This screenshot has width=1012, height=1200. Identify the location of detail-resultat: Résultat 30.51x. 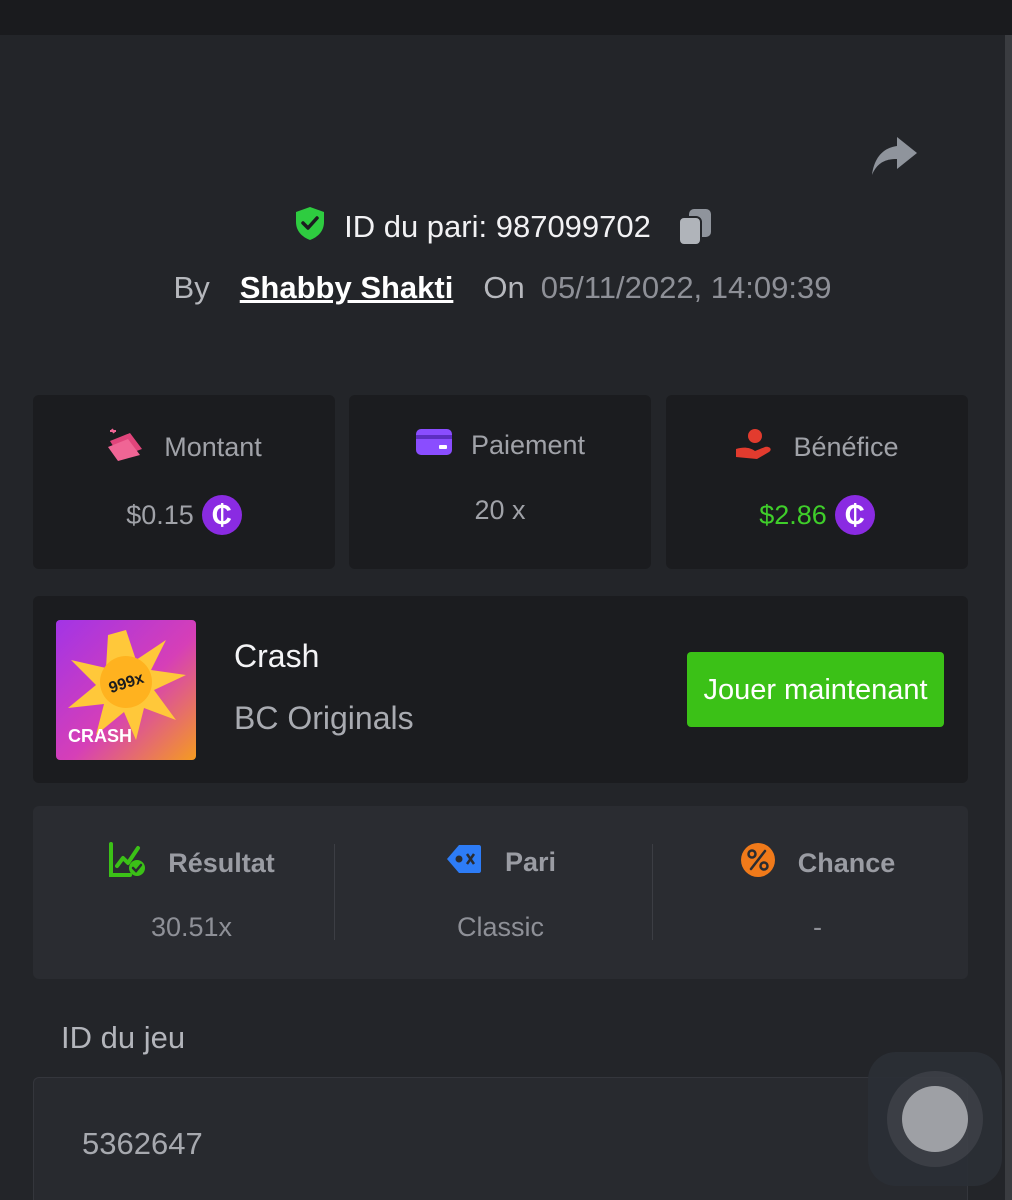
(191, 892).